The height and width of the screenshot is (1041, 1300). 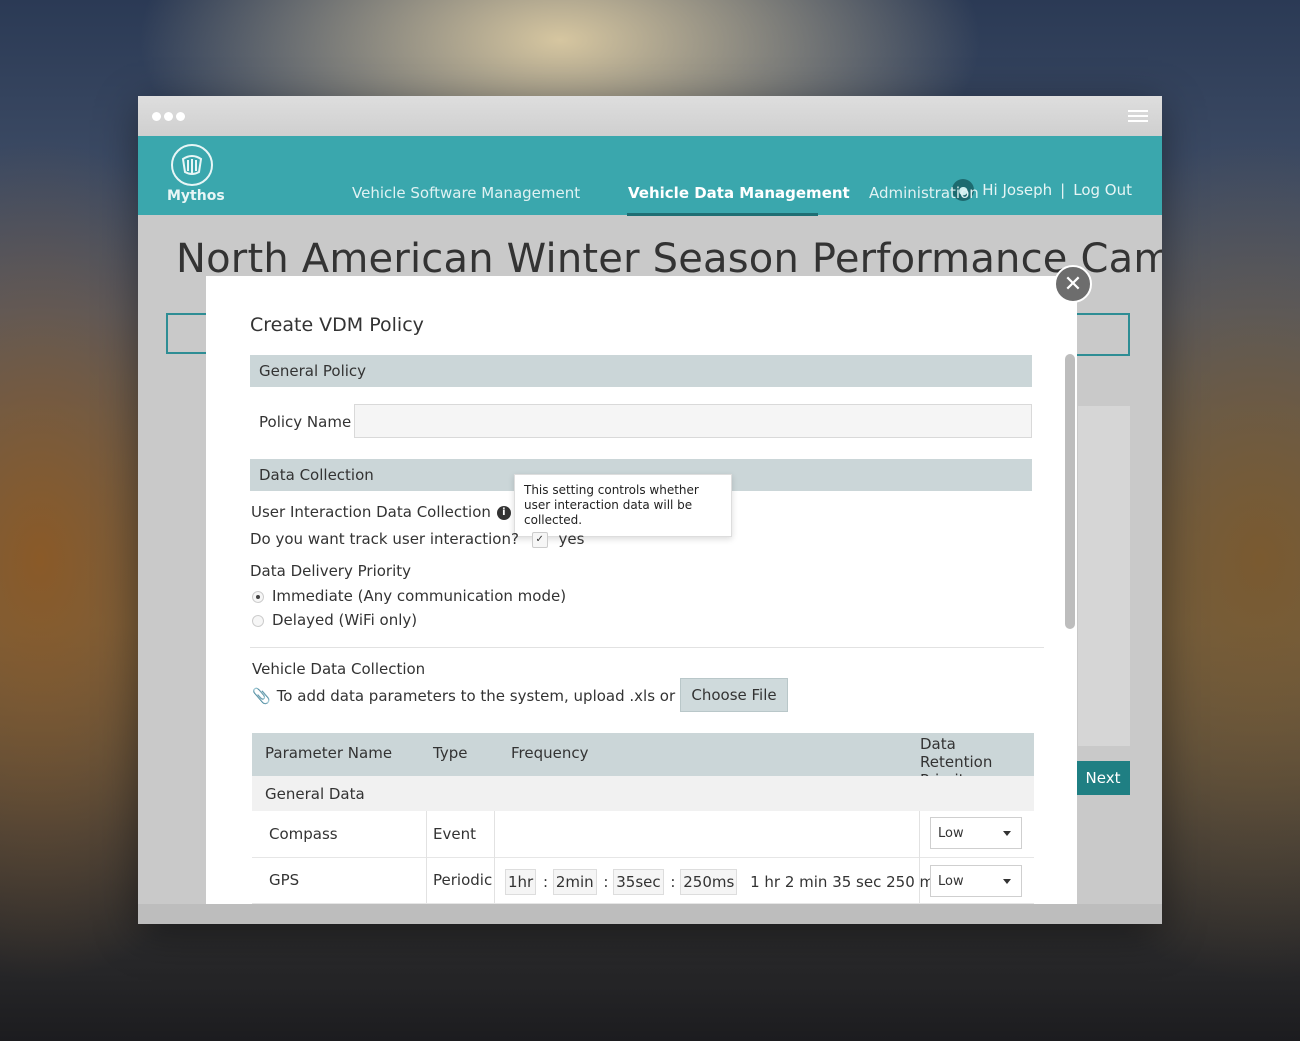 I want to click on hamburger-icon, so click(x=1138, y=116).